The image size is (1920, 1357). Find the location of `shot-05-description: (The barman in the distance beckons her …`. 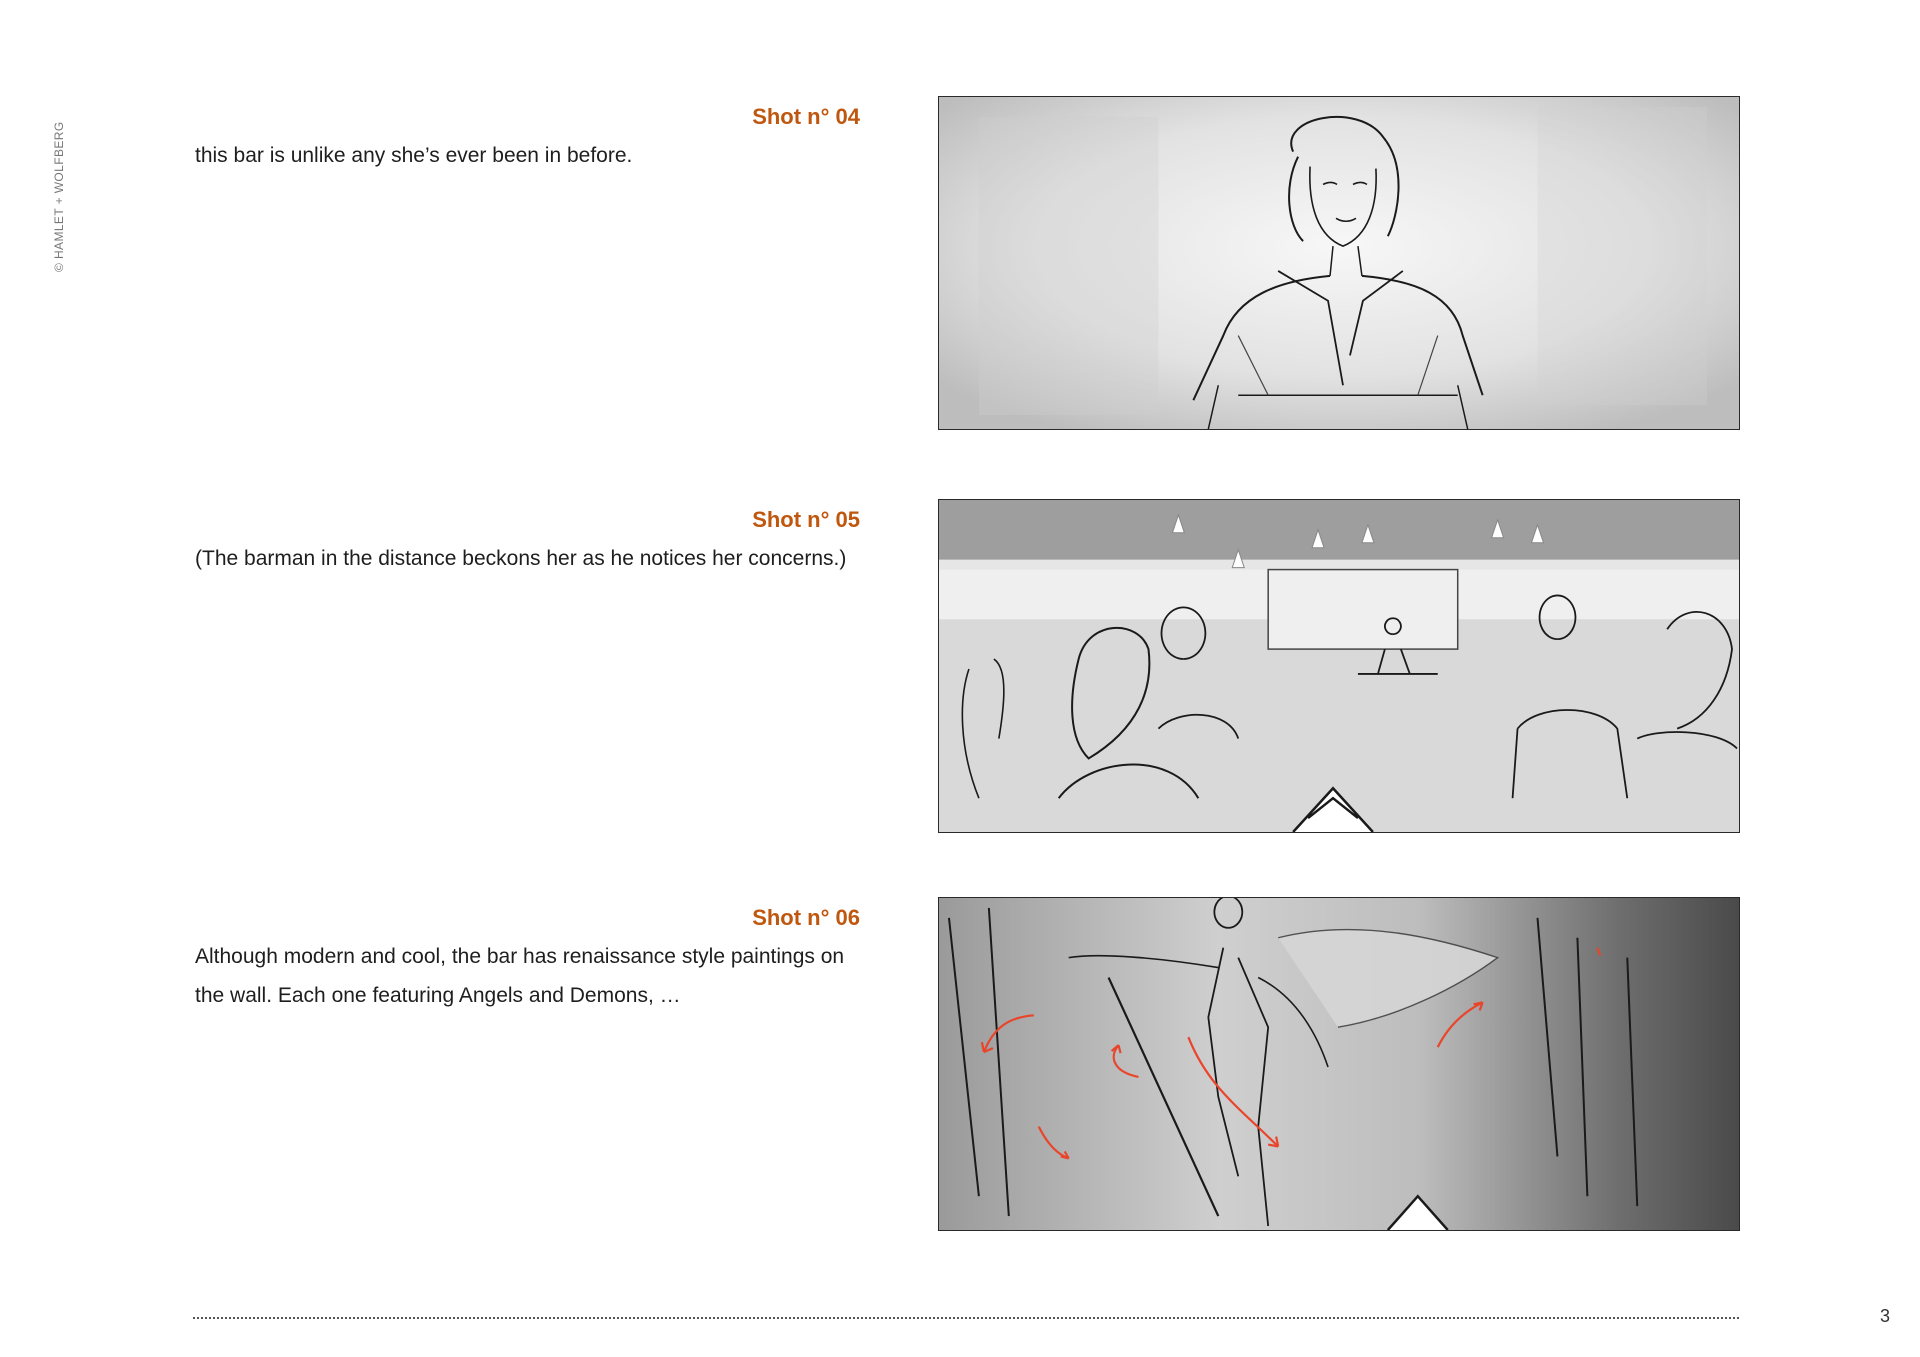

shot-05-description: (The barman in the distance beckons her … is located at coordinates (521, 558).